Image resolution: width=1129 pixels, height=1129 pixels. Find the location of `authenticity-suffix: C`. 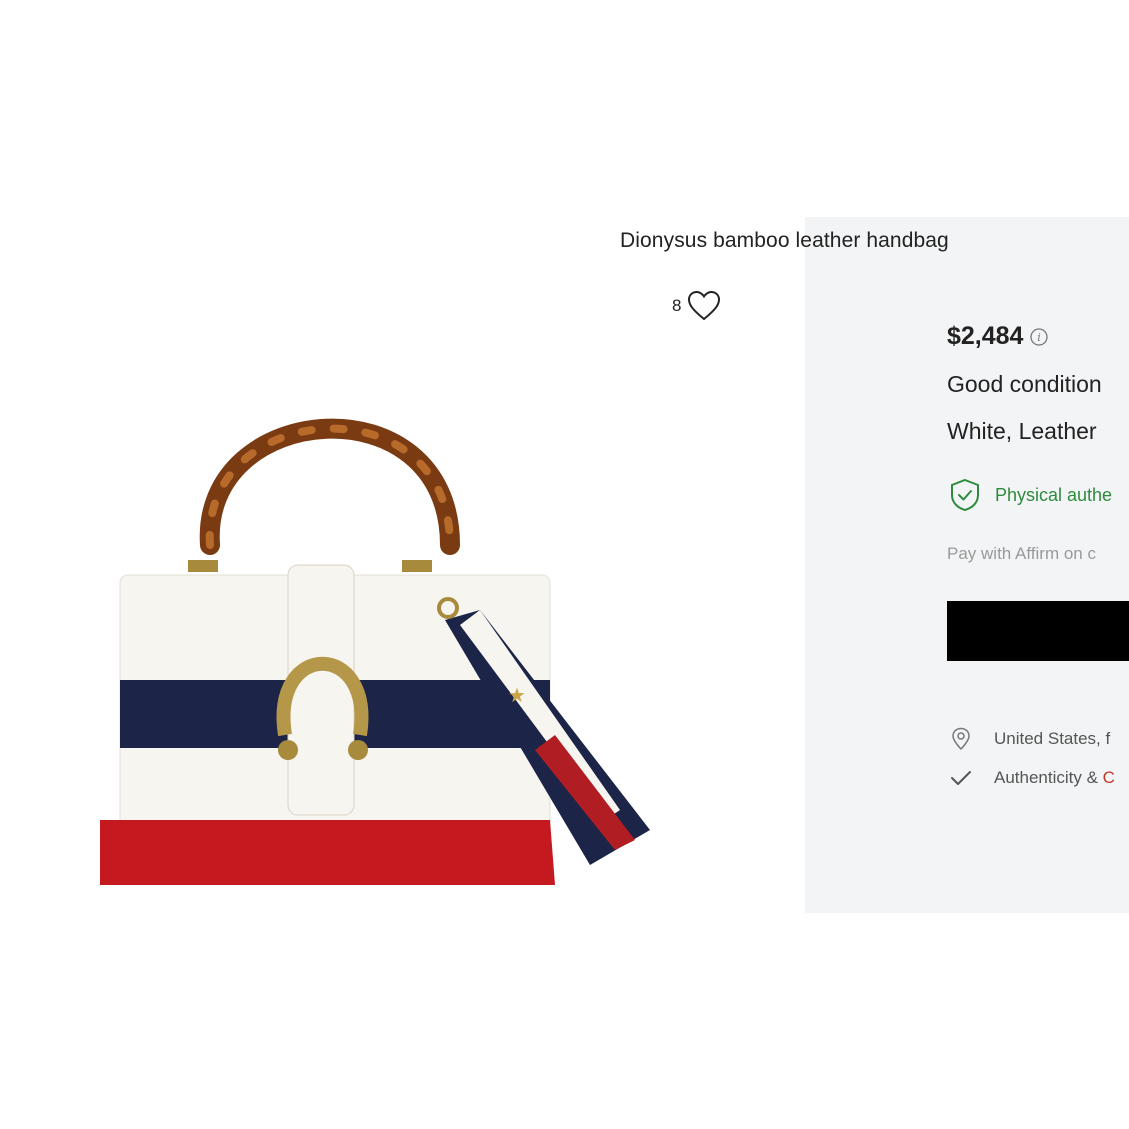

authenticity-suffix: C is located at coordinates (1108, 777).